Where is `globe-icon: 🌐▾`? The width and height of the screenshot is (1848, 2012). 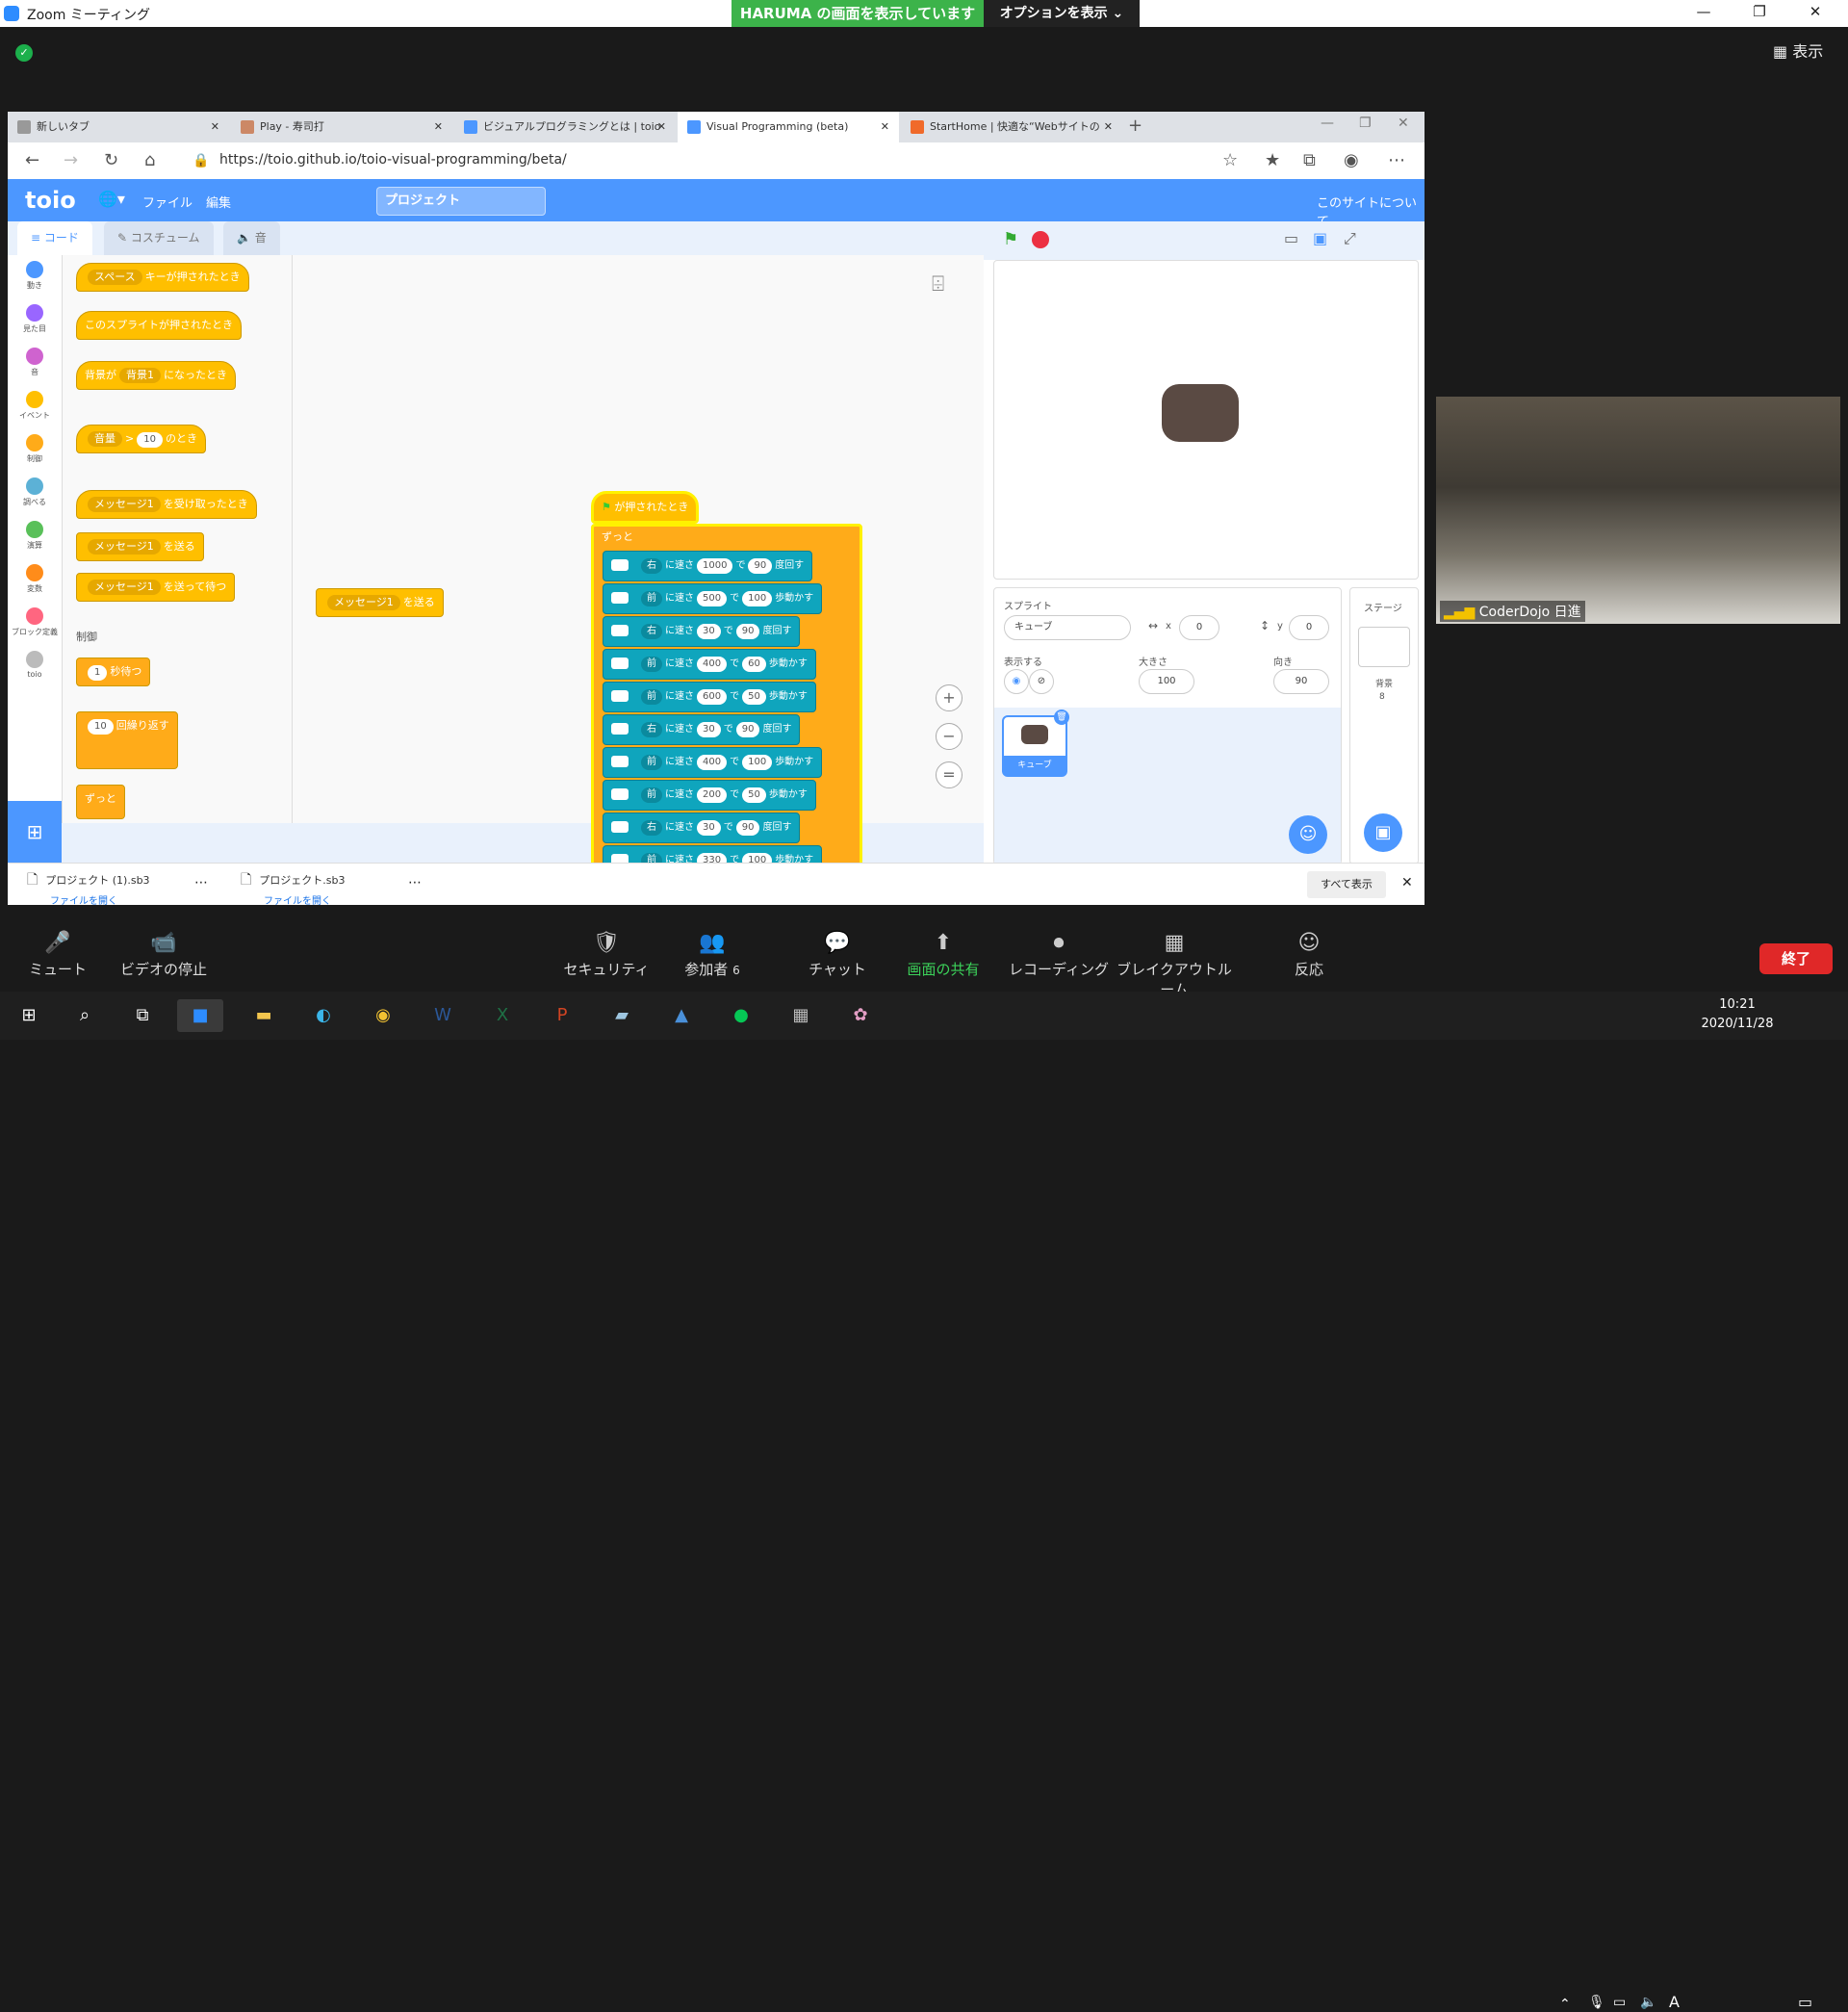 globe-icon: 🌐▾ is located at coordinates (111, 199).